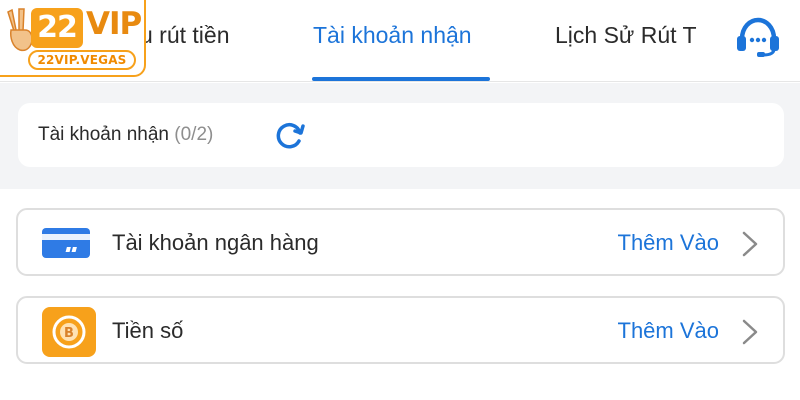 The width and height of the screenshot is (800, 400). Describe the element at coordinates (114, 24) in the screenshot. I see `logo-text: VIP` at that location.